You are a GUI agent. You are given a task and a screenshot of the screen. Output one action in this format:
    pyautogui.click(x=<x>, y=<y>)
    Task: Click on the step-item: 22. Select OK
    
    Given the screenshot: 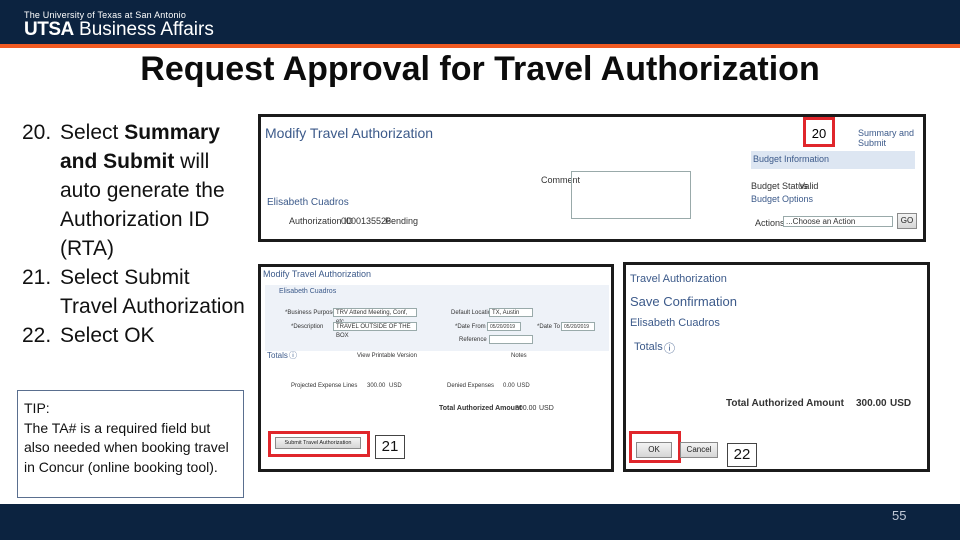 What is the action you would take?
    pyautogui.click(x=137, y=335)
    